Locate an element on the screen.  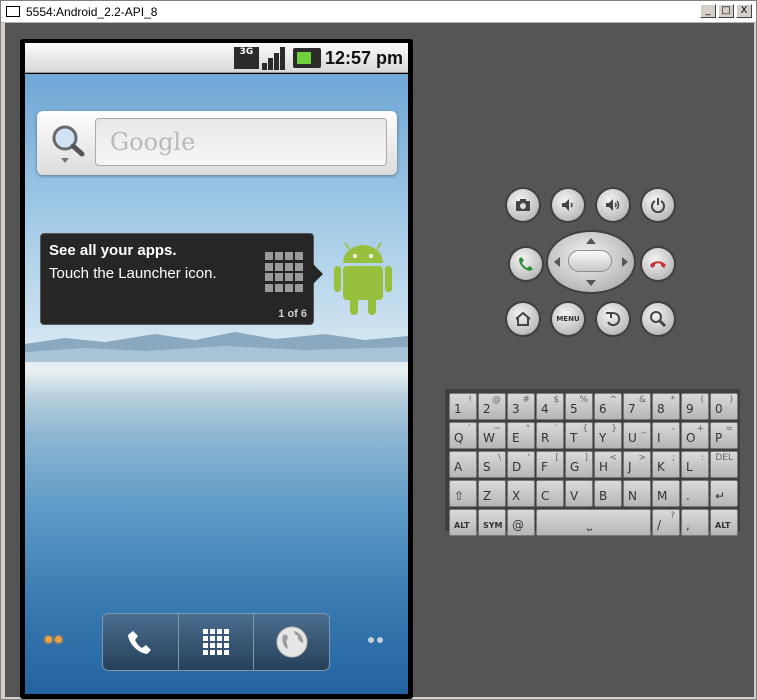
phone-icon is located at coordinates (140, 642).